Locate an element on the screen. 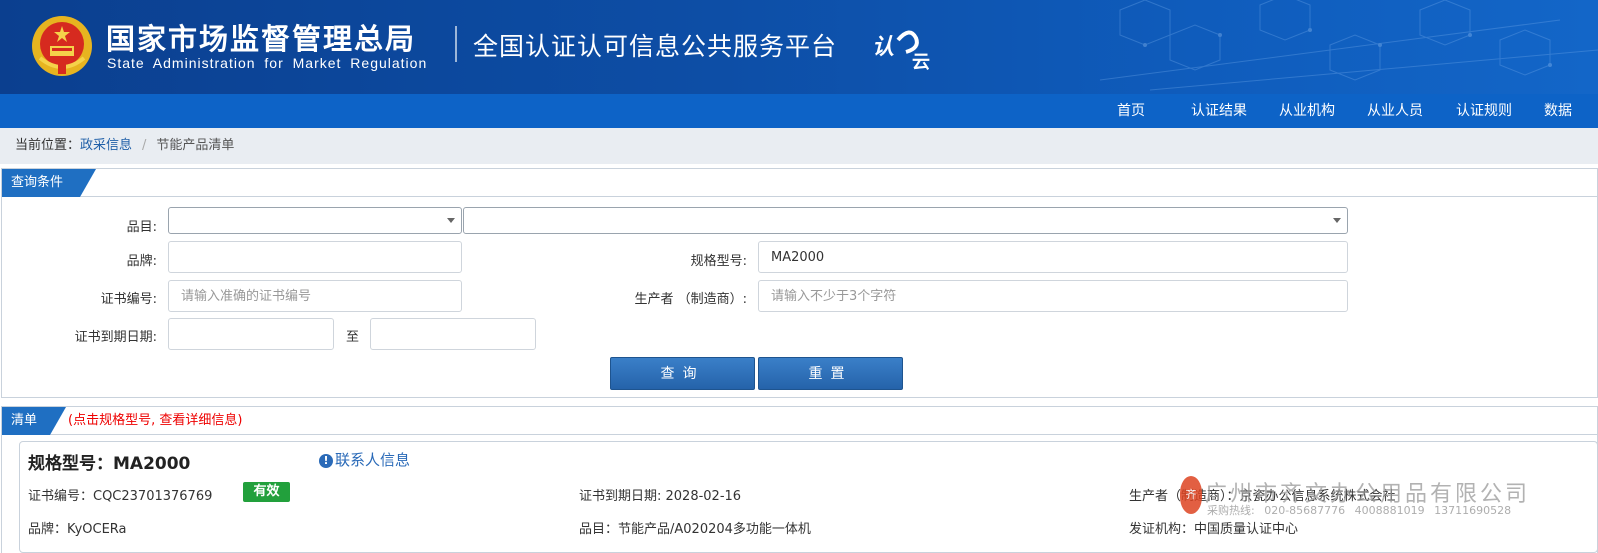 This screenshot has height=553, width=1598. reset-button: 重置 is located at coordinates (830, 373).